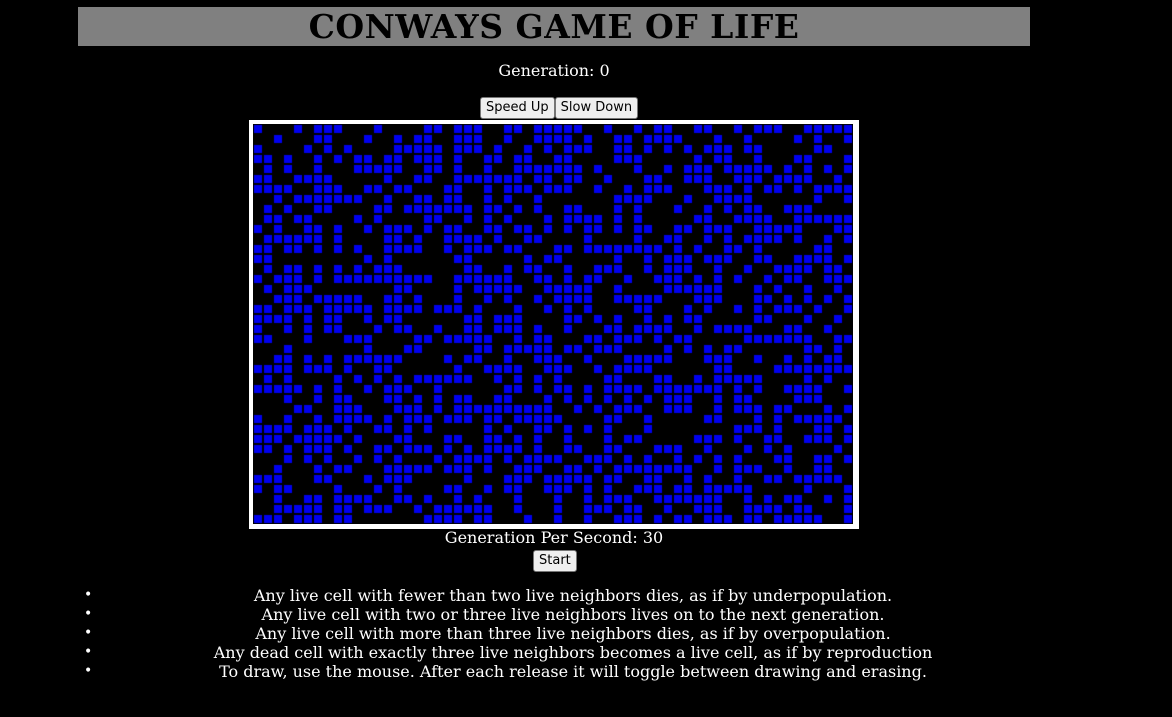 Image resolution: width=1172 pixels, height=717 pixels. Describe the element at coordinates (517, 108) in the screenshot. I see `speed-up-button: Speed Up` at that location.